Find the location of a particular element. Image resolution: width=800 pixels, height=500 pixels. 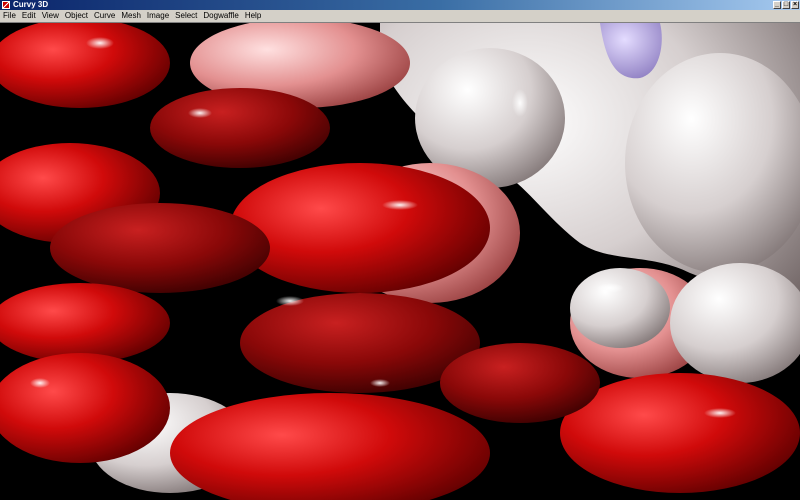

menu-file: File is located at coordinates (9, 16).